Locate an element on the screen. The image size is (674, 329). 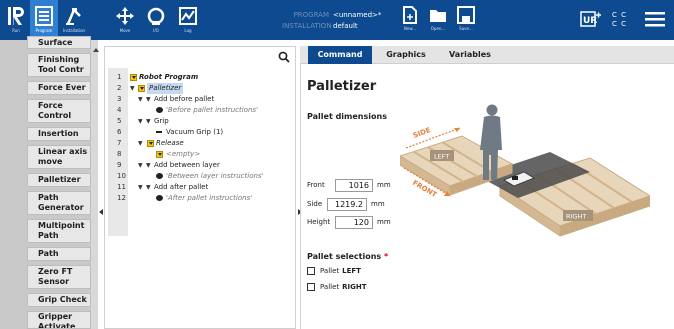
sidebar-item-finishing-tool: Finishing Tool Contr is located at coordinates (59, 65).